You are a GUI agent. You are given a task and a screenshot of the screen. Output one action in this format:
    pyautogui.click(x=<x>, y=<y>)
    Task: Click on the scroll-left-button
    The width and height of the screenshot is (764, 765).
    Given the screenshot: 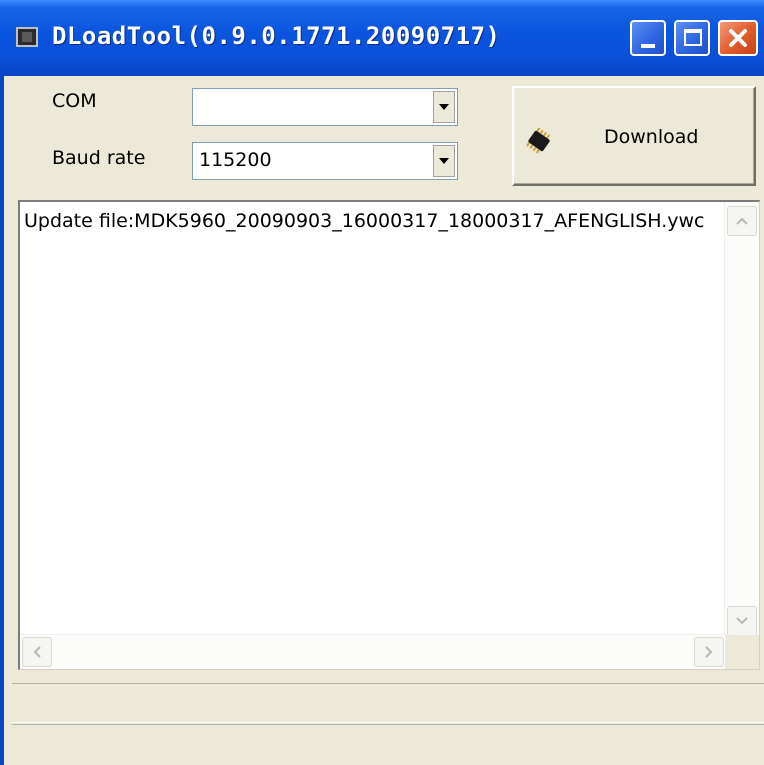 What is the action you would take?
    pyautogui.click(x=37, y=652)
    